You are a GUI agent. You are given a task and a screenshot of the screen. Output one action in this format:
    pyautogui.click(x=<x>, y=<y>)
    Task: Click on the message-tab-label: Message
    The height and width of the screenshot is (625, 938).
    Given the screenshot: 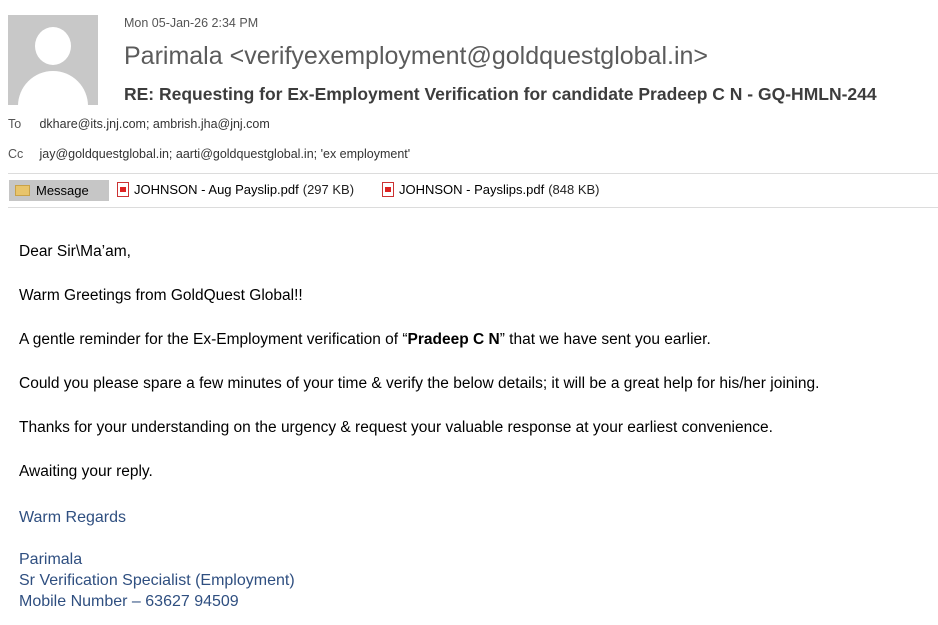 What is the action you would take?
    pyautogui.click(x=62, y=190)
    